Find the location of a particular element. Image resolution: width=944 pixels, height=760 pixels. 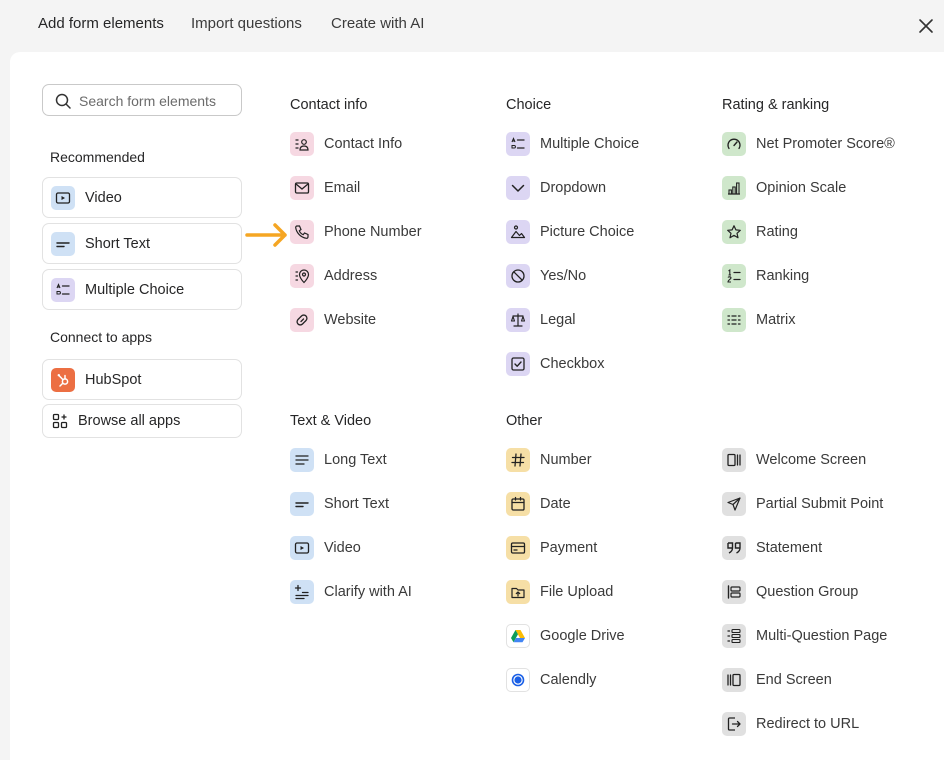

chevron-down-icon is located at coordinates (518, 188).